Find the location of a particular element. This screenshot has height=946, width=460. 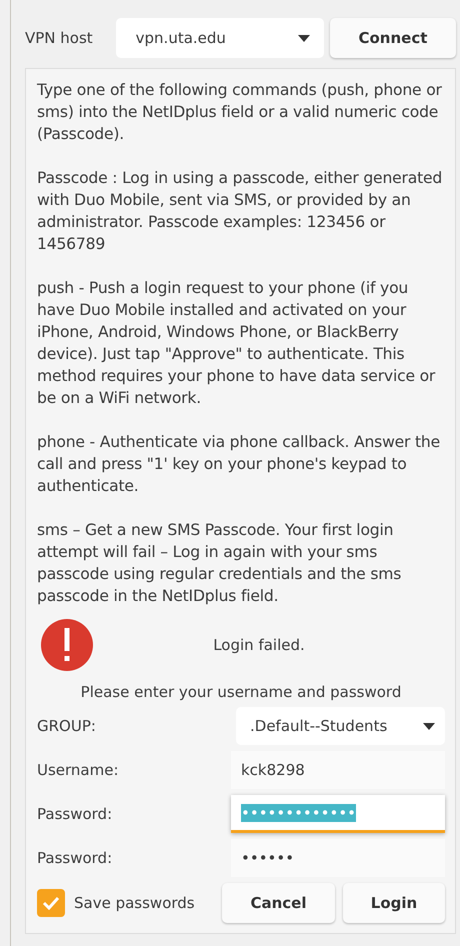

login-button: Login is located at coordinates (394, 903).